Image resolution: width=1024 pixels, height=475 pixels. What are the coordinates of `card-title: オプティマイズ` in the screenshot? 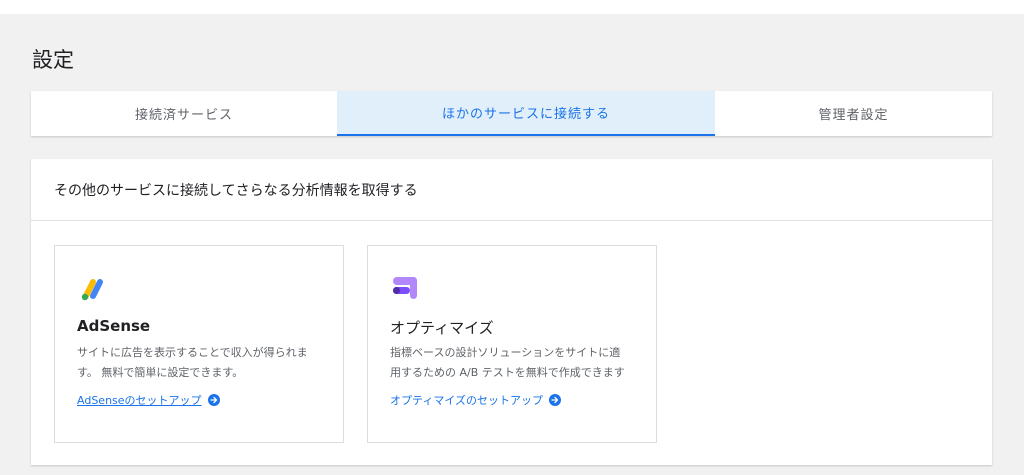 It's located at (442, 328).